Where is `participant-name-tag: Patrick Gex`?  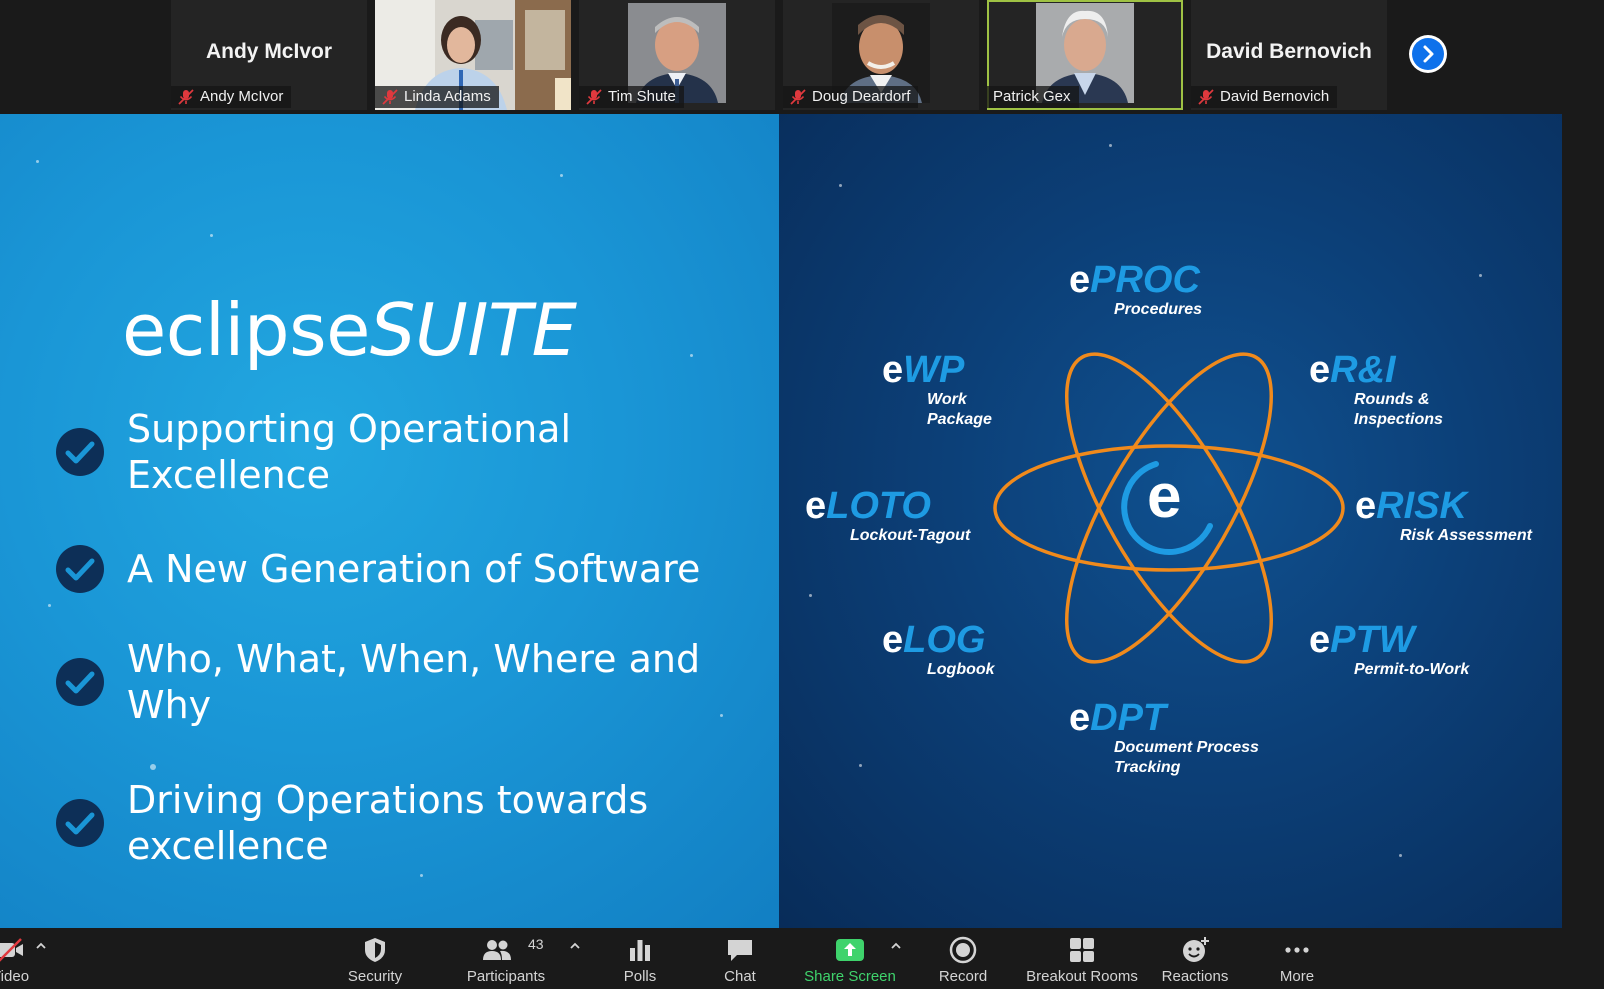
participant-name-tag: Patrick Gex is located at coordinates (1033, 97).